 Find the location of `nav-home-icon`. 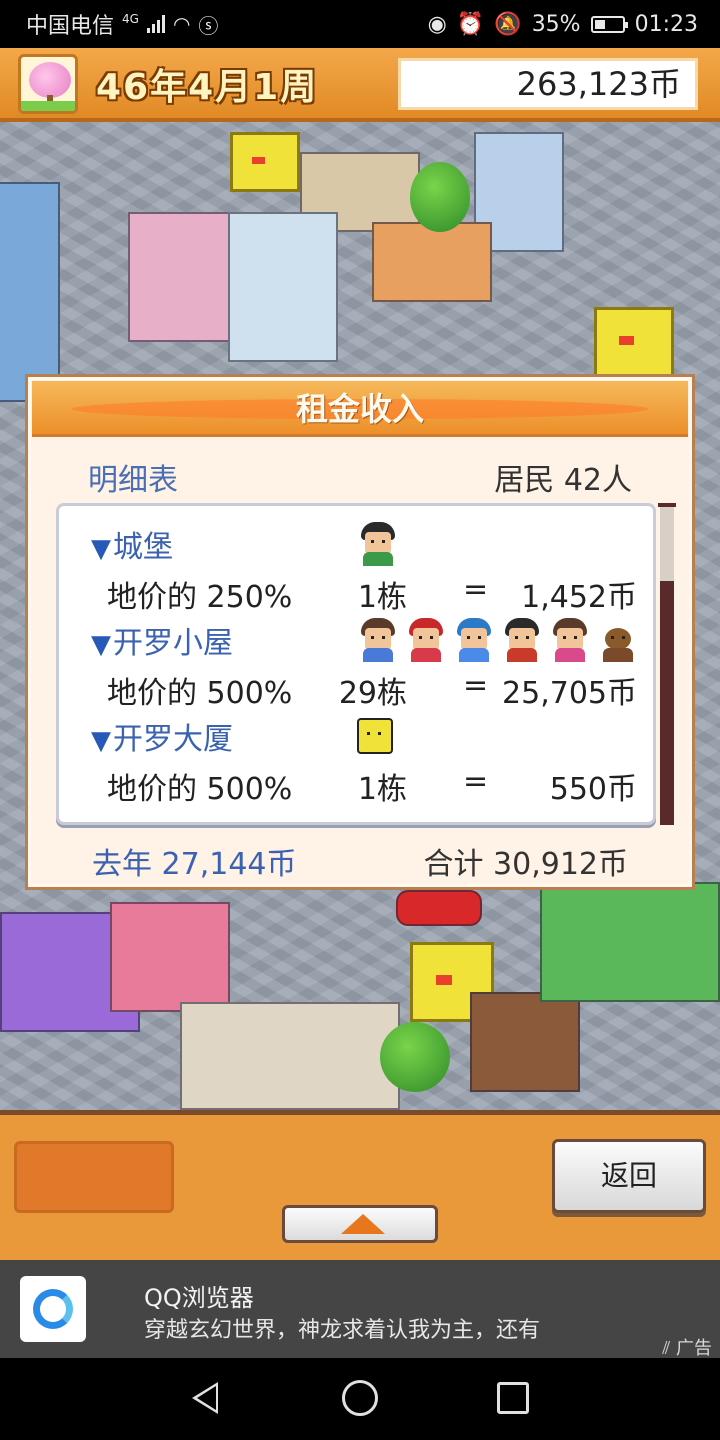

nav-home-icon is located at coordinates (360, 1398).